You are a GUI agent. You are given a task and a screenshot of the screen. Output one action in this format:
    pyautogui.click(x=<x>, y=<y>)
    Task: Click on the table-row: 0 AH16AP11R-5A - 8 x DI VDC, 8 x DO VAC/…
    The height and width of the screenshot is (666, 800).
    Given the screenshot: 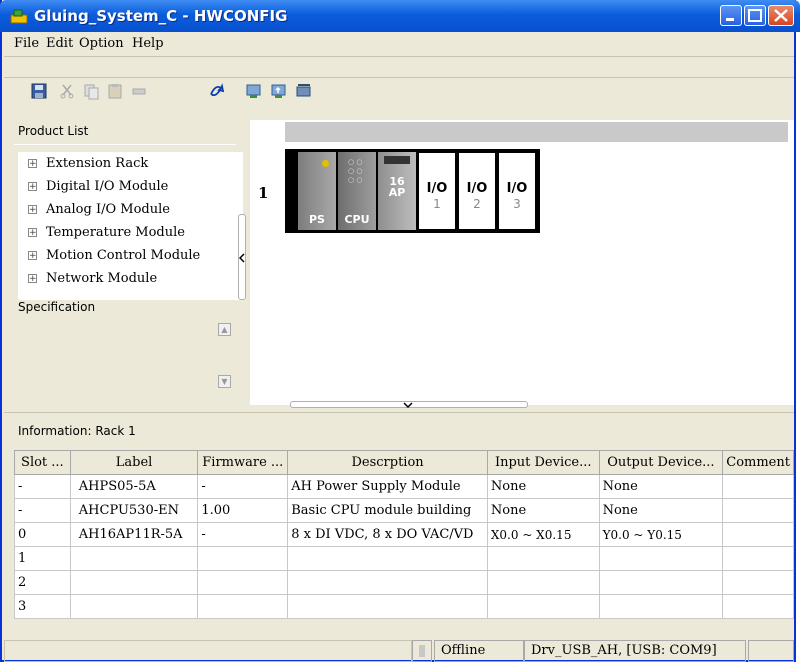 What is the action you would take?
    pyautogui.click(x=404, y=534)
    